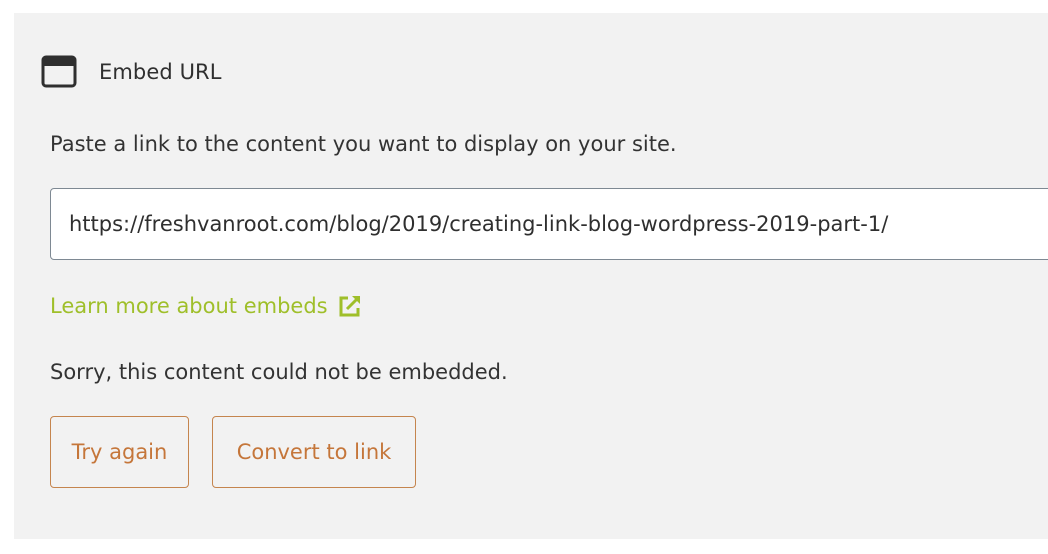  What do you see at coordinates (119, 452) in the screenshot?
I see `try-again-button: Try again` at bounding box center [119, 452].